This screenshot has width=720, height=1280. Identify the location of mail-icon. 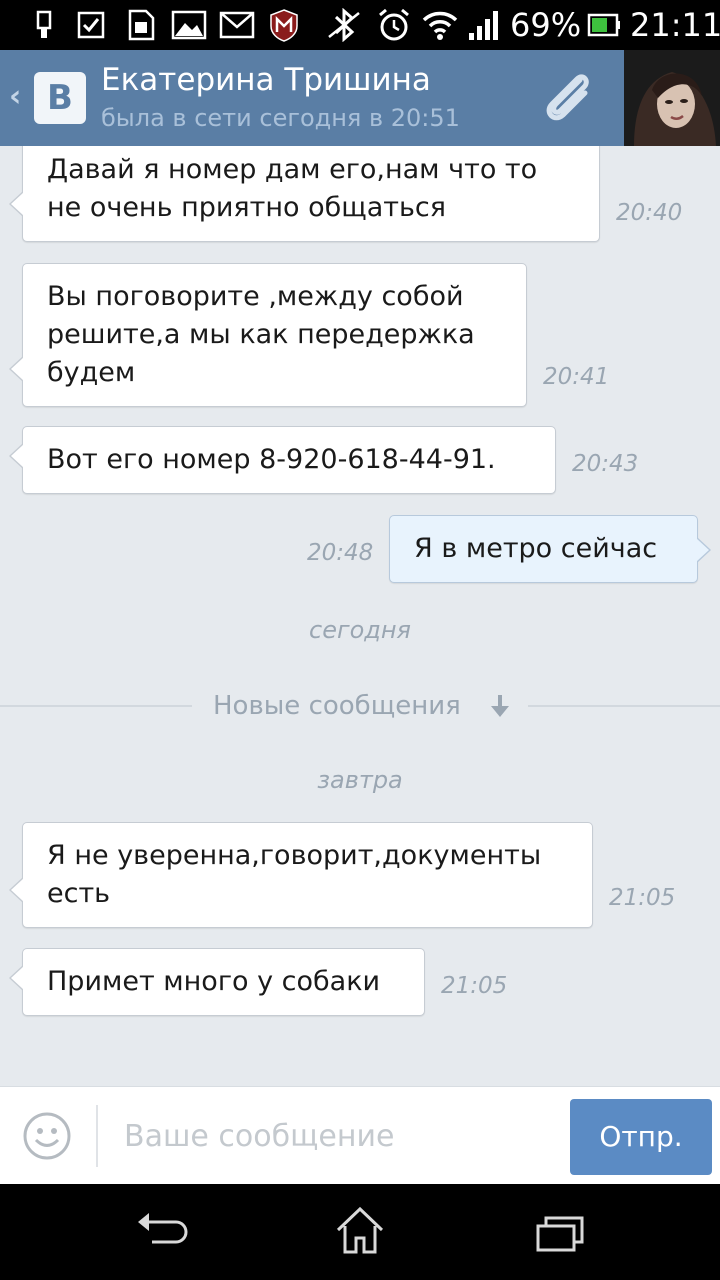
(237, 25).